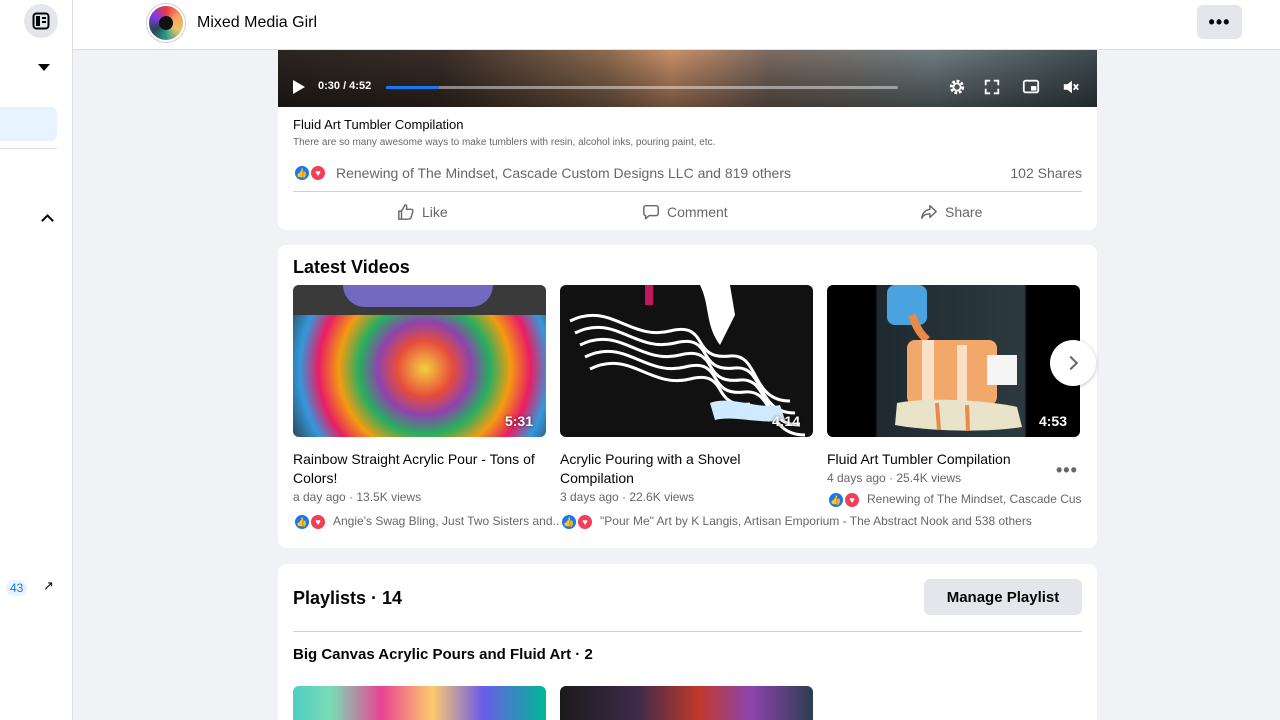  What do you see at coordinates (957, 87) in the screenshot?
I see `settings-gear-icon` at bounding box center [957, 87].